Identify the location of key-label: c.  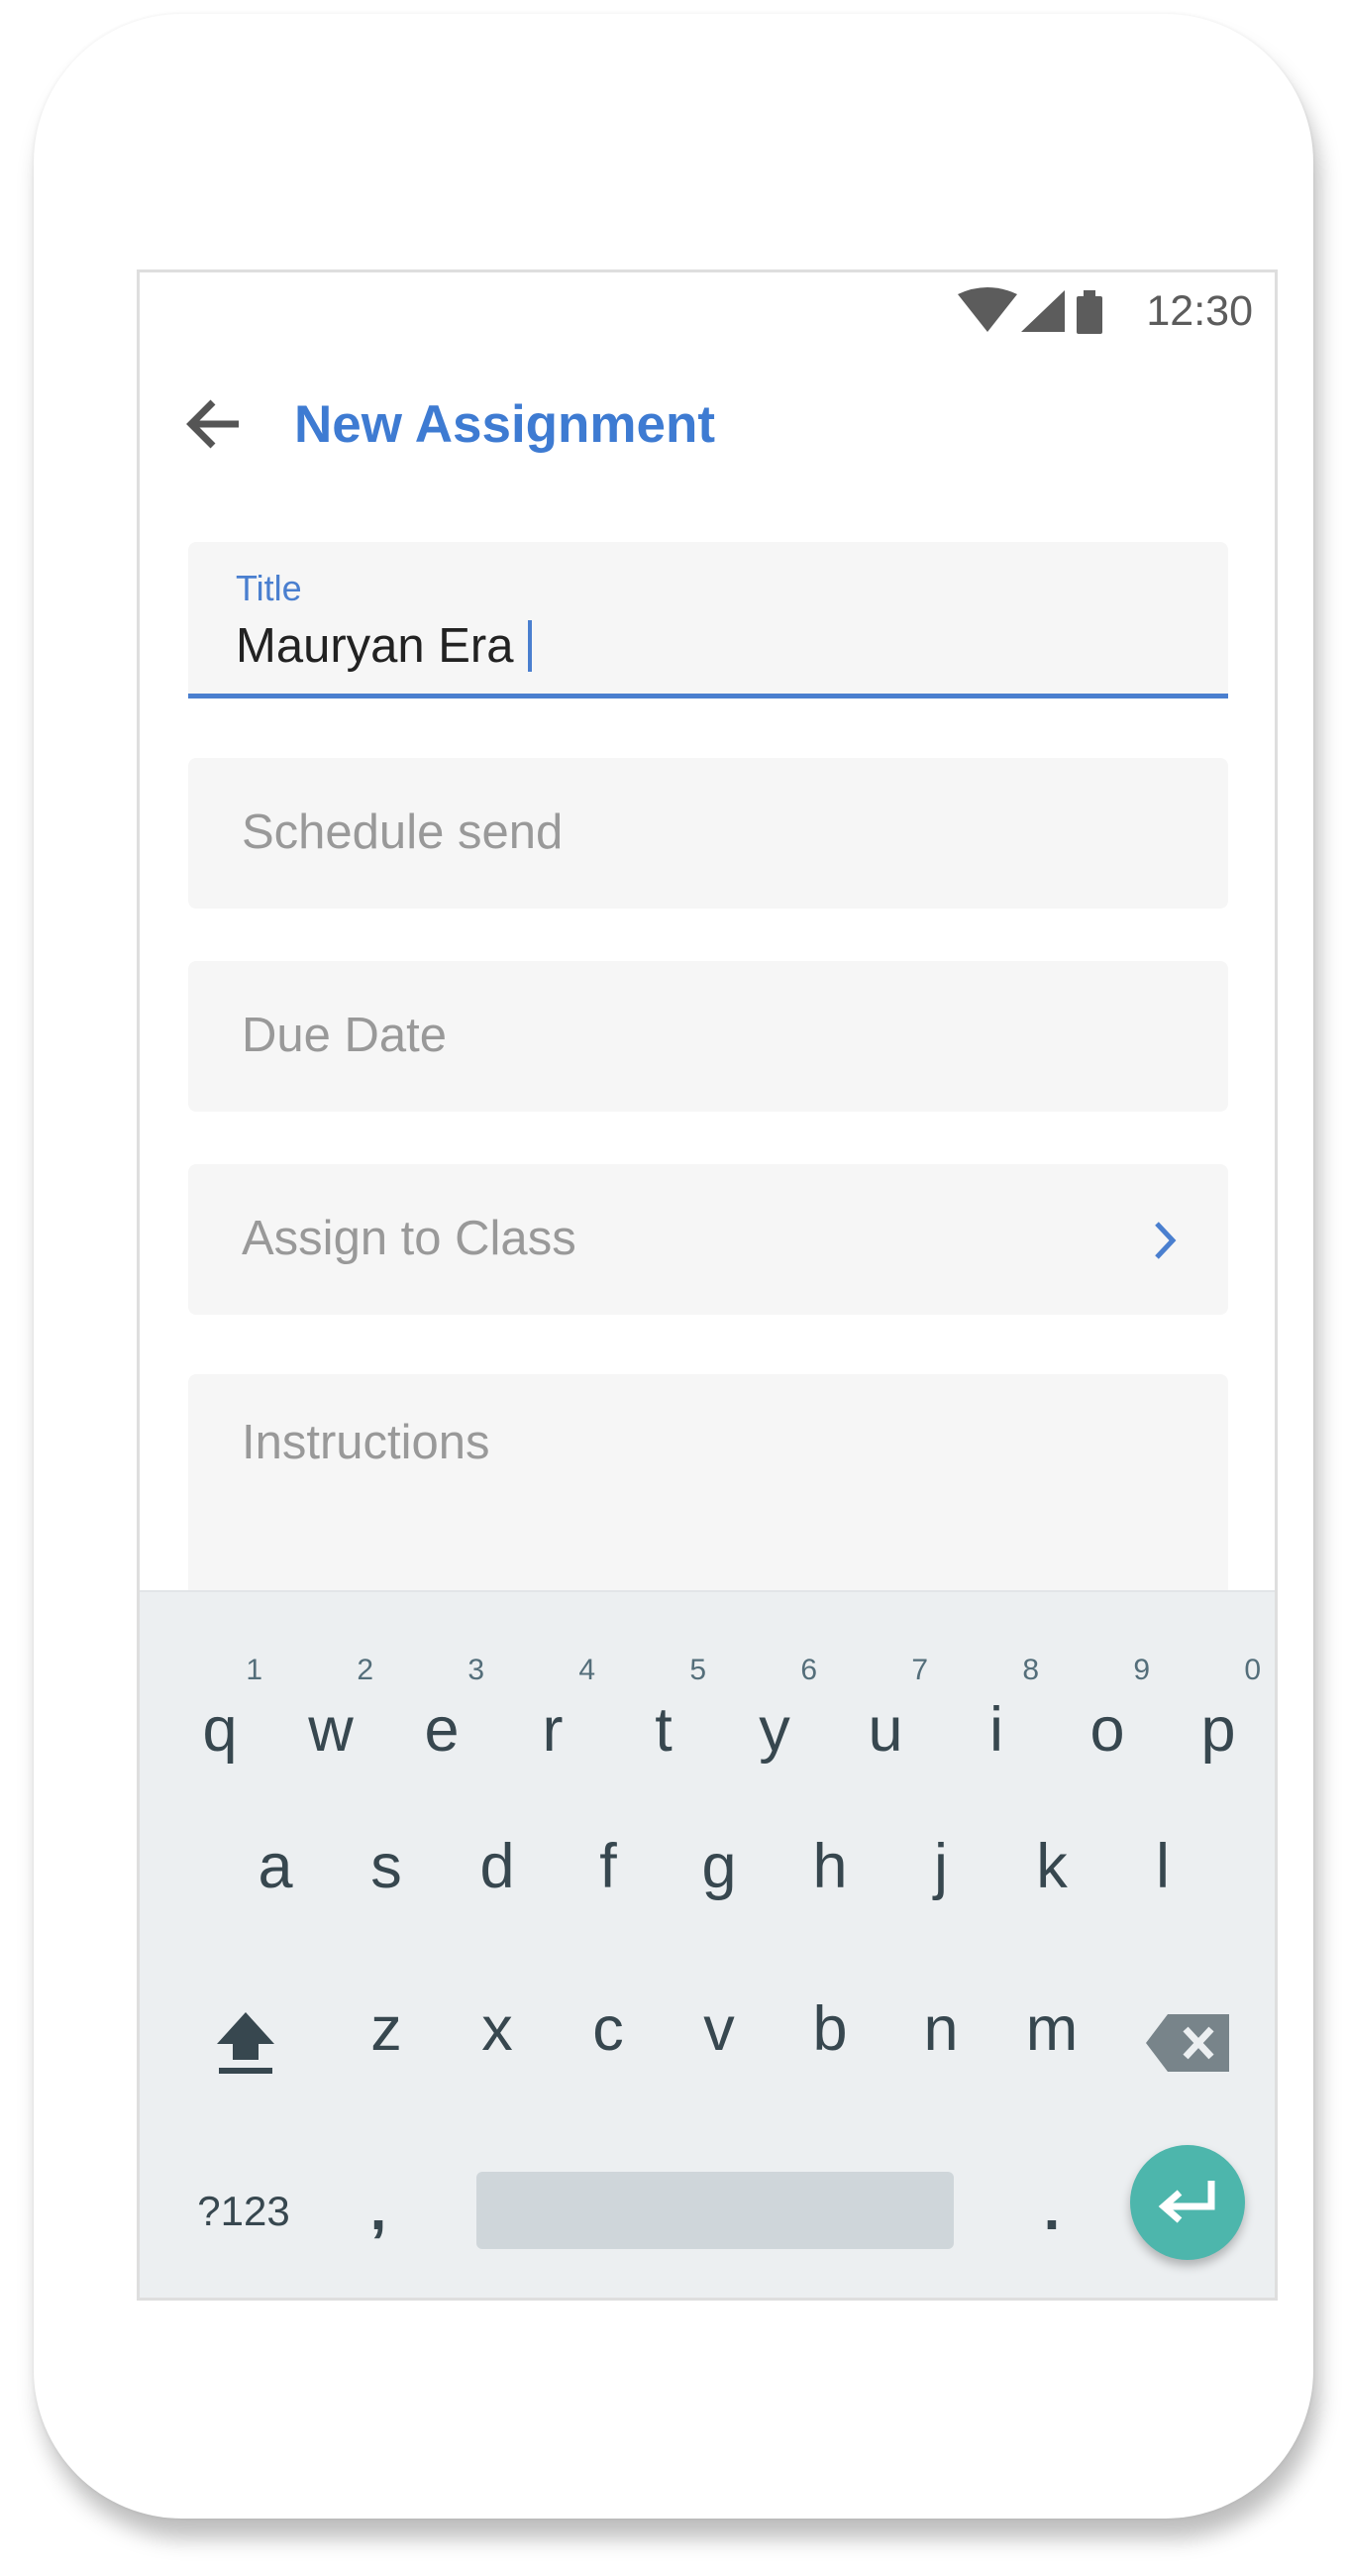
(608, 2029).